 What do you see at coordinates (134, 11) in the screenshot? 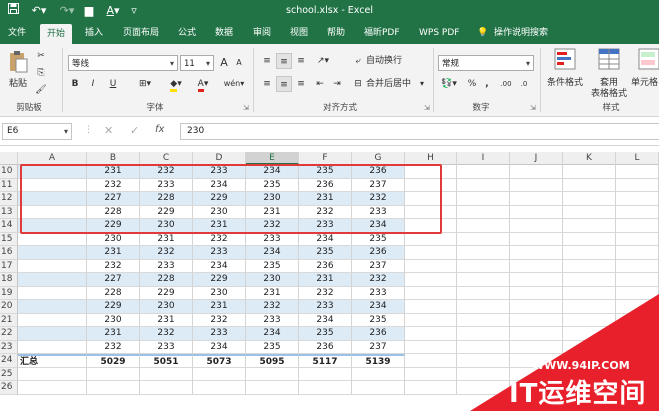
I see `customize-qat-icon: ▿` at bounding box center [134, 11].